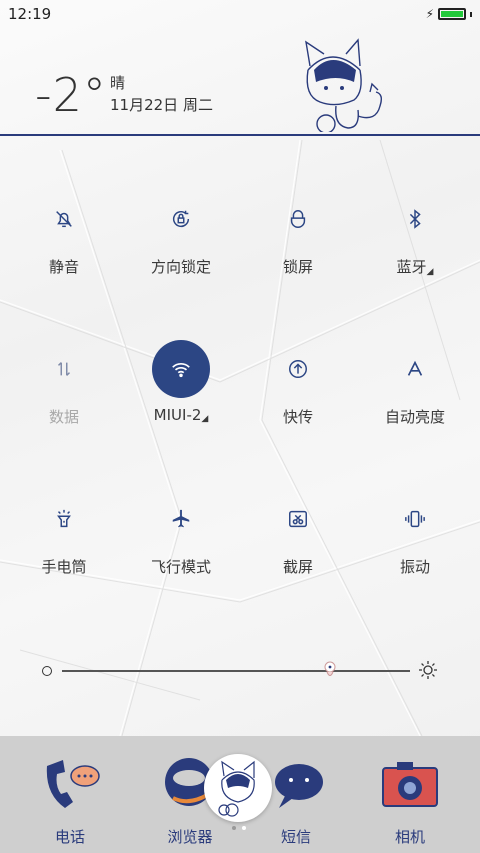 The image size is (480, 853). I want to click on toggle-screenshot: 截屏, so click(298, 545).